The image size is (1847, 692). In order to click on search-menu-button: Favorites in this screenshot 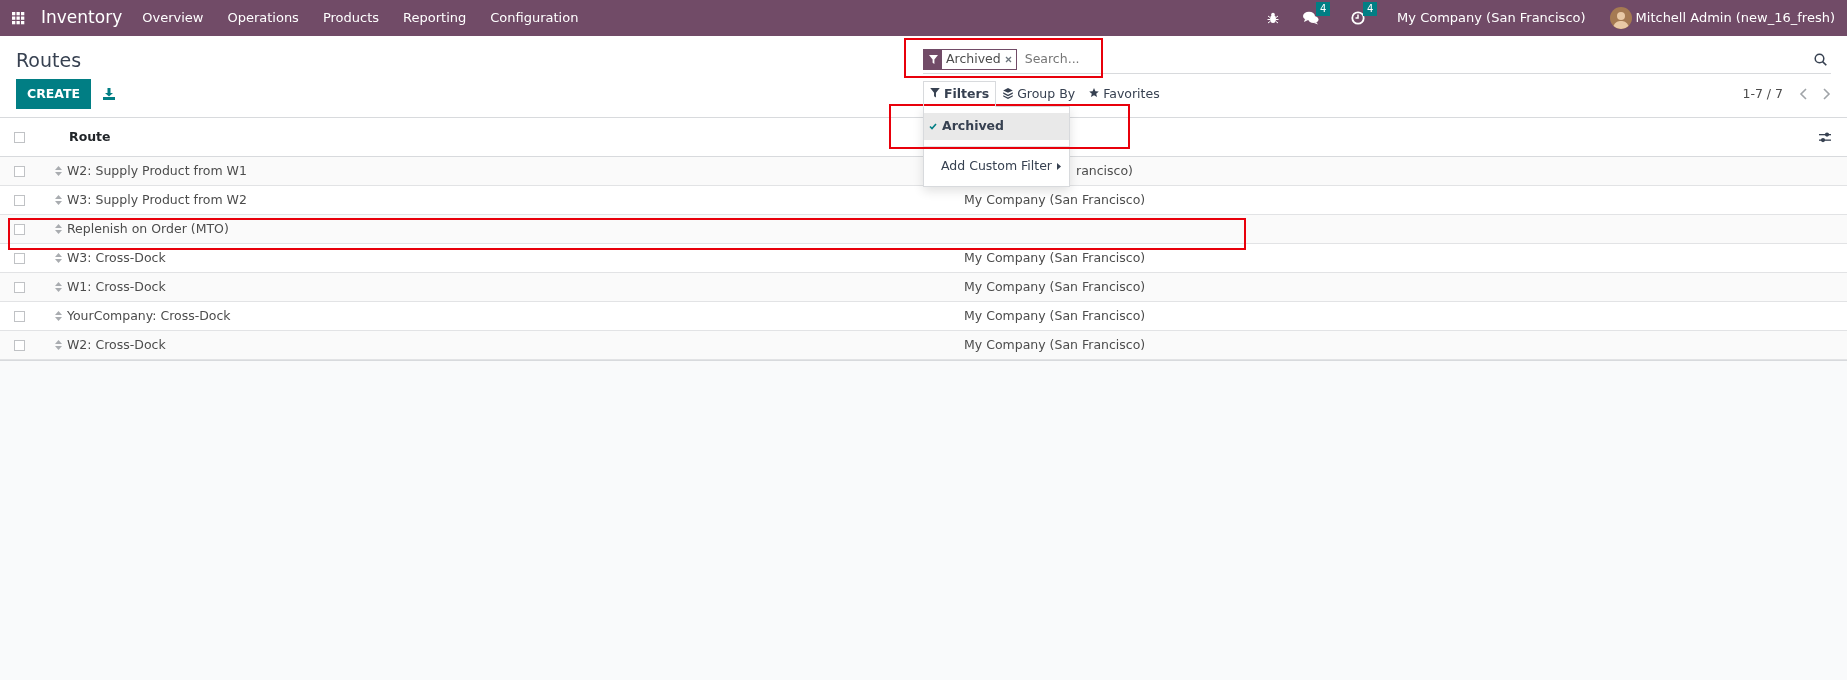, I will do `click(1124, 94)`.